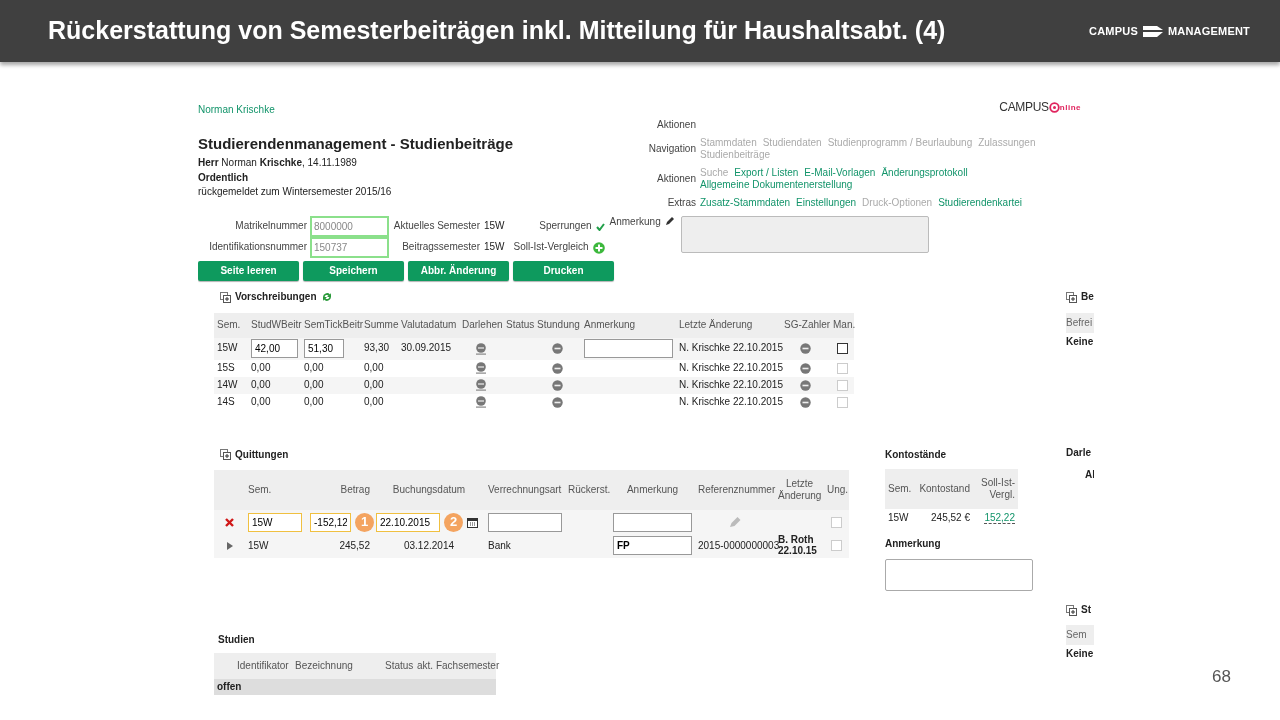  I want to click on column-header: Verrechnungsart, so click(525, 489).